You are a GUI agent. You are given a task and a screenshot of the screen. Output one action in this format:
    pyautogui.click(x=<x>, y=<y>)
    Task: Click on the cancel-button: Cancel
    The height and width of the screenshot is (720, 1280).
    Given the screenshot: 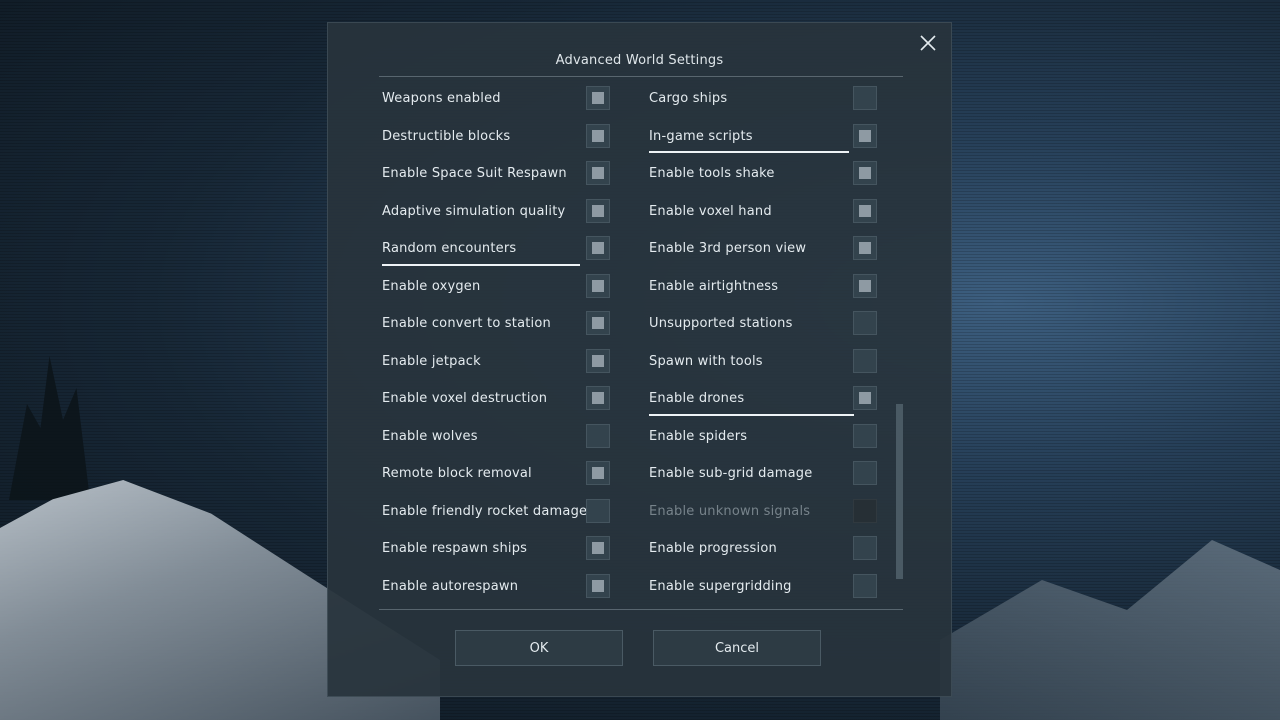 What is the action you would take?
    pyautogui.click(x=737, y=648)
    